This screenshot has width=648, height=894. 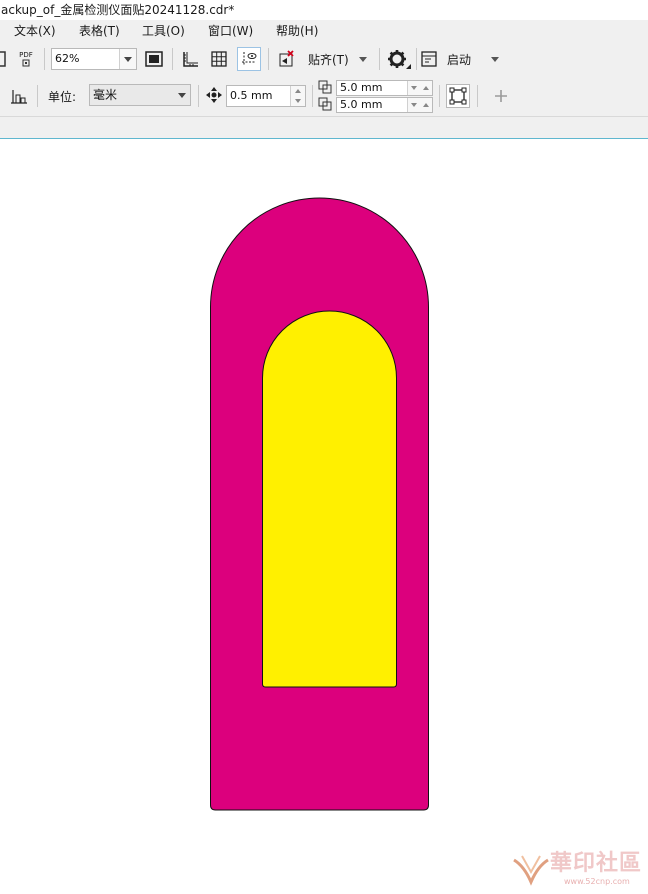 I want to click on duplicate-x-input: 5.0 mm, so click(x=384, y=88).